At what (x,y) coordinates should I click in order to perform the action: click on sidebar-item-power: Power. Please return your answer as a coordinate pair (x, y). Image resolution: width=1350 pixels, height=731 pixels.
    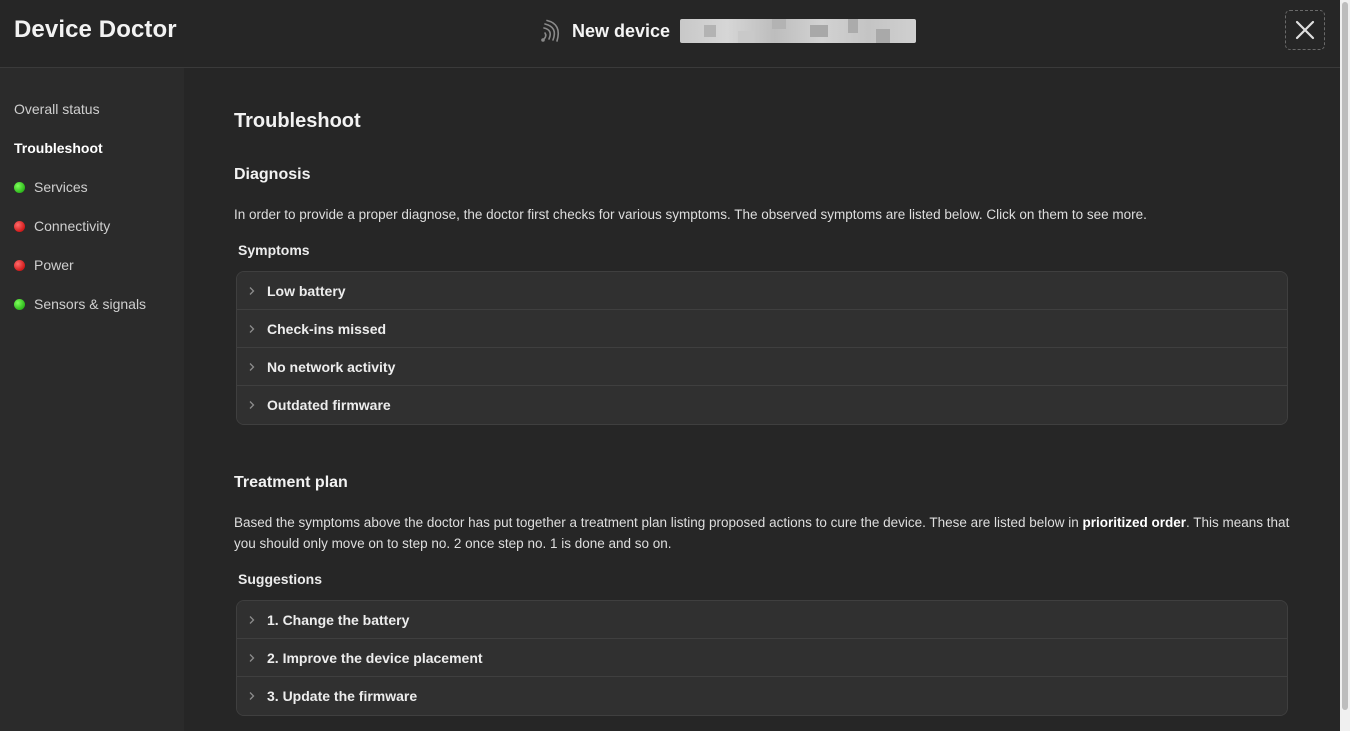
    Looking at the image, I should click on (44, 265).